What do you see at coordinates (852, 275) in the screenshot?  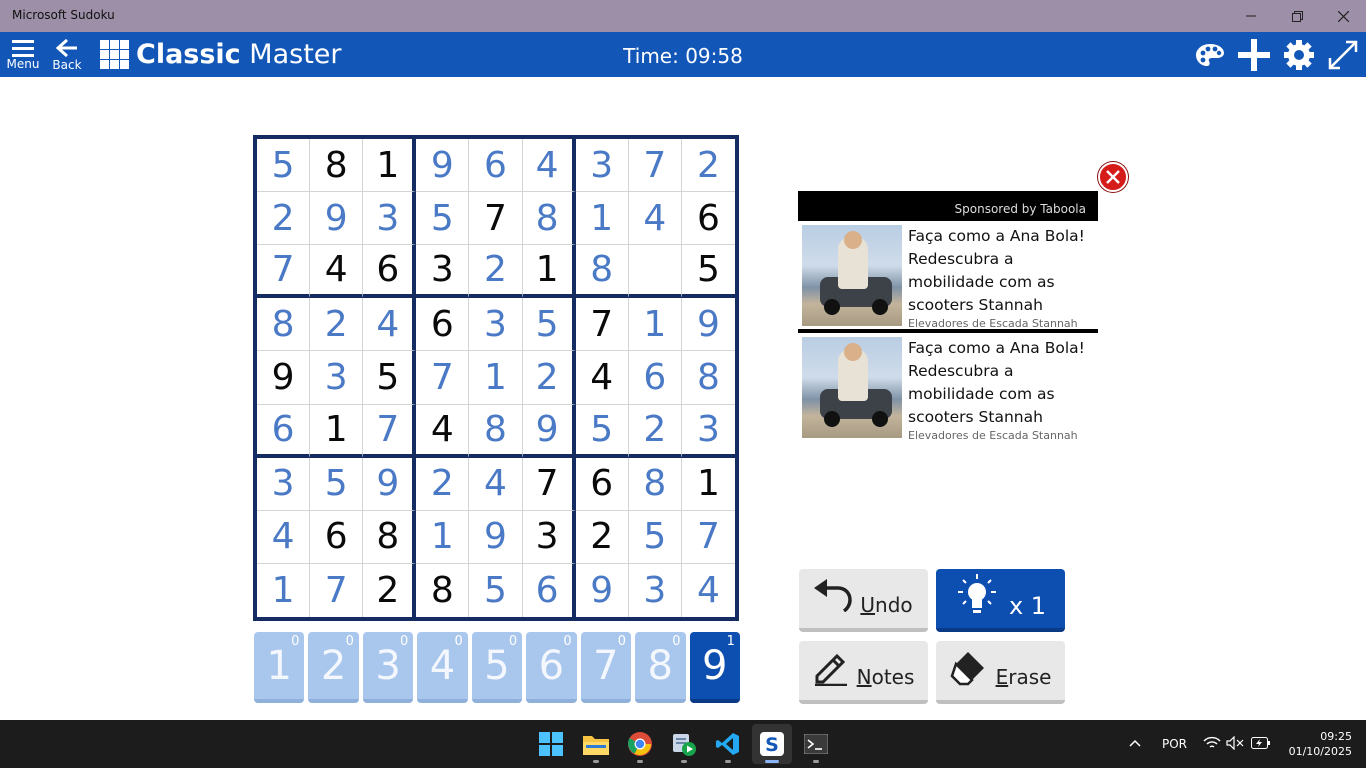 I see `ad-image` at bounding box center [852, 275].